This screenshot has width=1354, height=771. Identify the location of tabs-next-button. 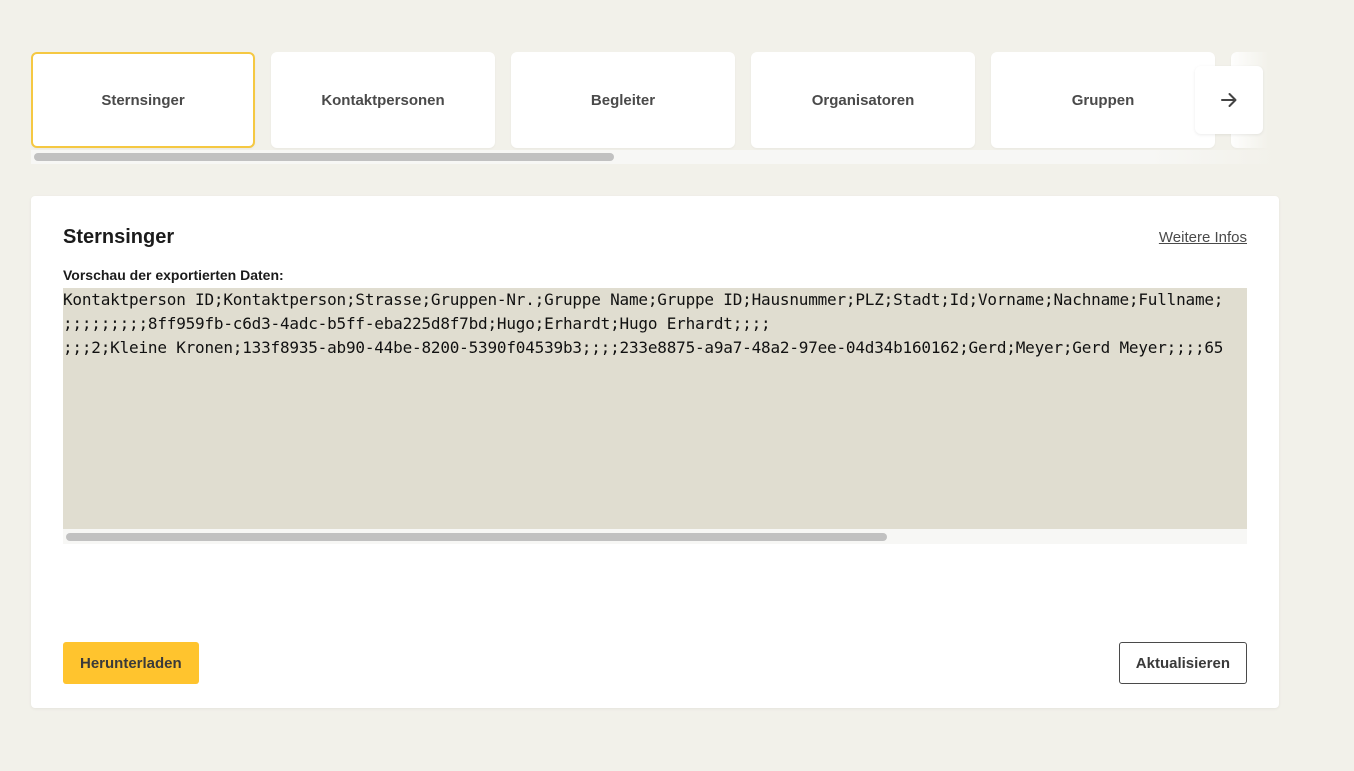
(1229, 100).